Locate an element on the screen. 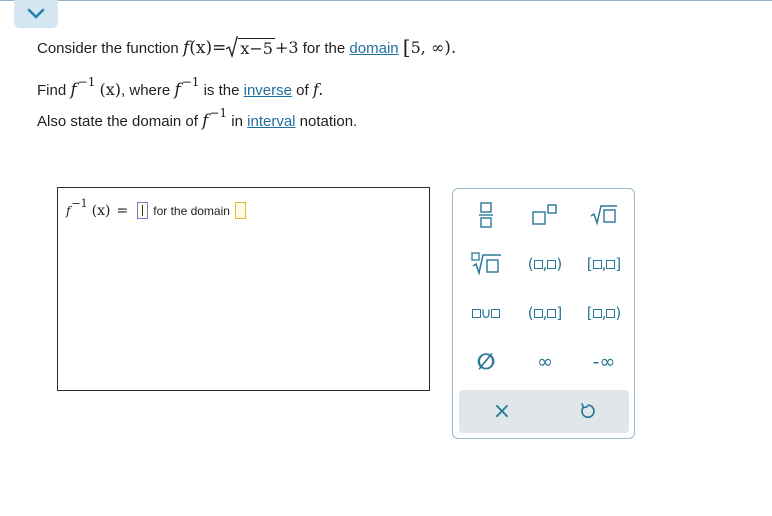  question-text: , where is located at coordinates (146, 90).